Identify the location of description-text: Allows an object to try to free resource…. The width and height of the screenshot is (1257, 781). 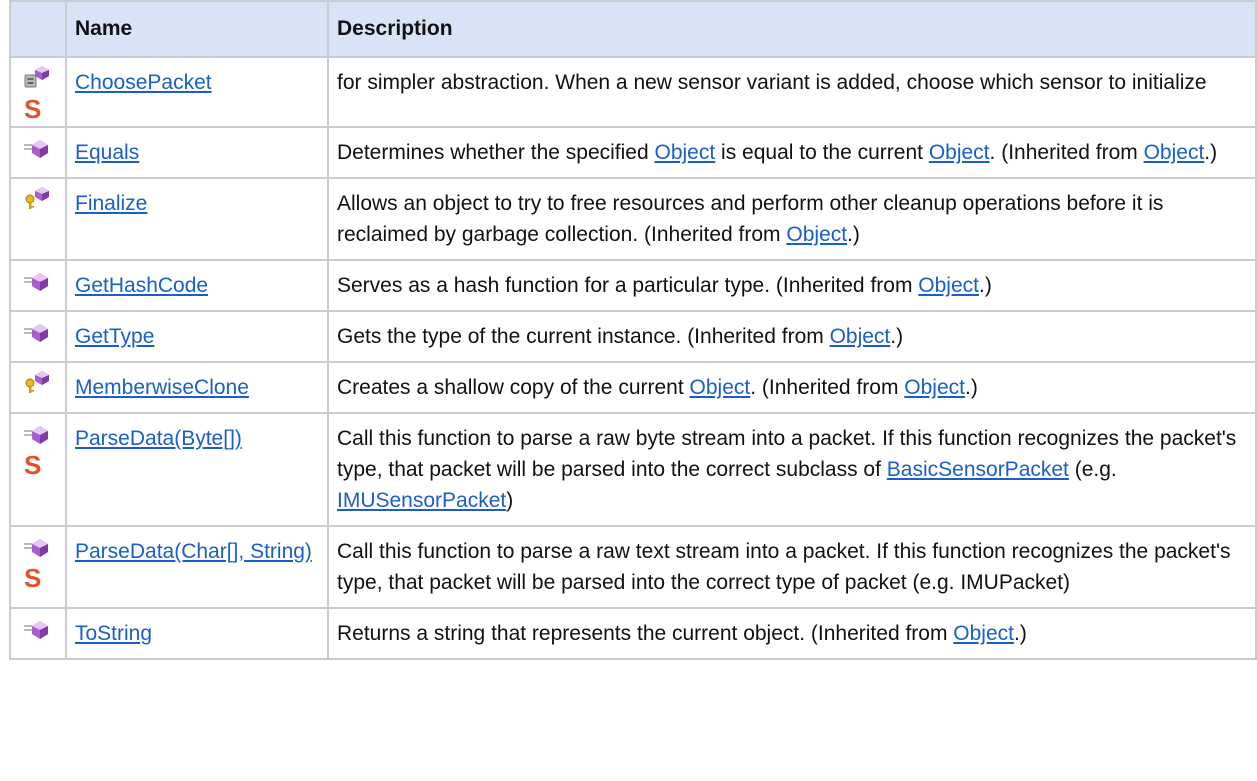
(750, 219).